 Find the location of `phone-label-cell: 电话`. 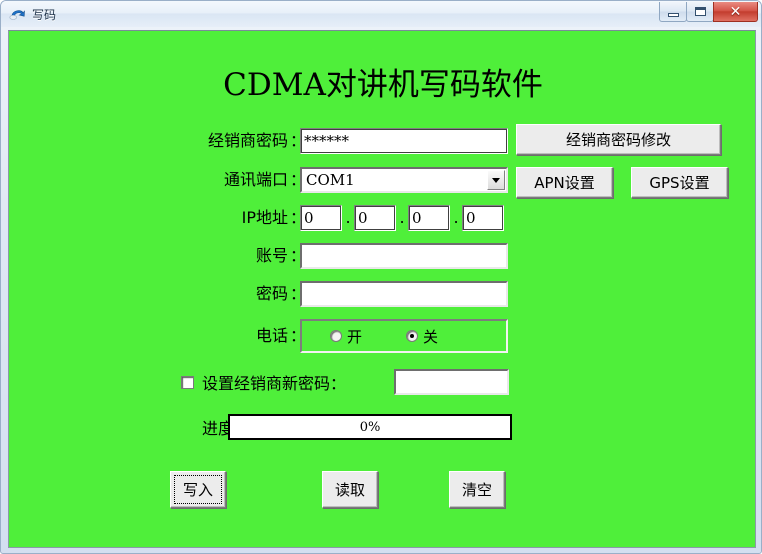

phone-label-cell: 电话 is located at coordinates (226, 336).